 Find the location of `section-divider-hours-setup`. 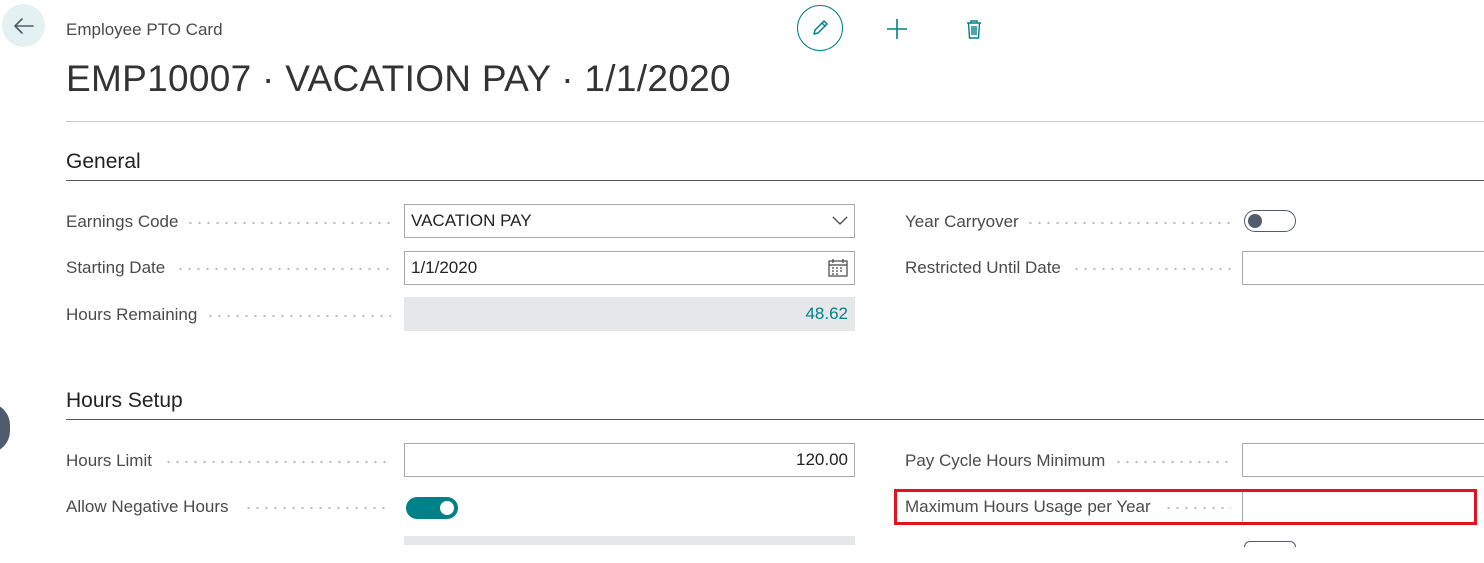

section-divider-hours-setup is located at coordinates (775, 419).